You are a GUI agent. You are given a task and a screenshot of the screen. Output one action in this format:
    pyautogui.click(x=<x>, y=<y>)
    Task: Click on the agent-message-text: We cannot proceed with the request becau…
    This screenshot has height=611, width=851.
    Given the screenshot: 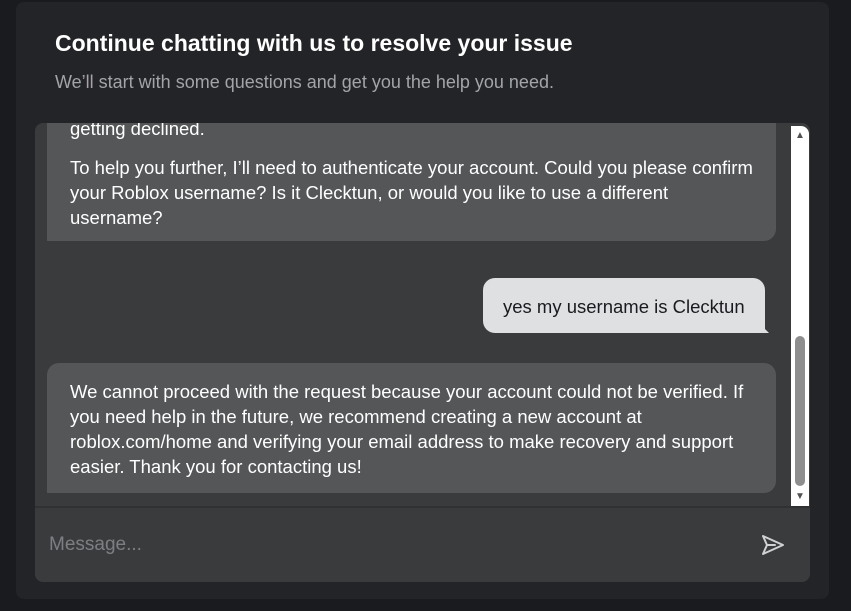 What is the action you would take?
    pyautogui.click(x=407, y=429)
    